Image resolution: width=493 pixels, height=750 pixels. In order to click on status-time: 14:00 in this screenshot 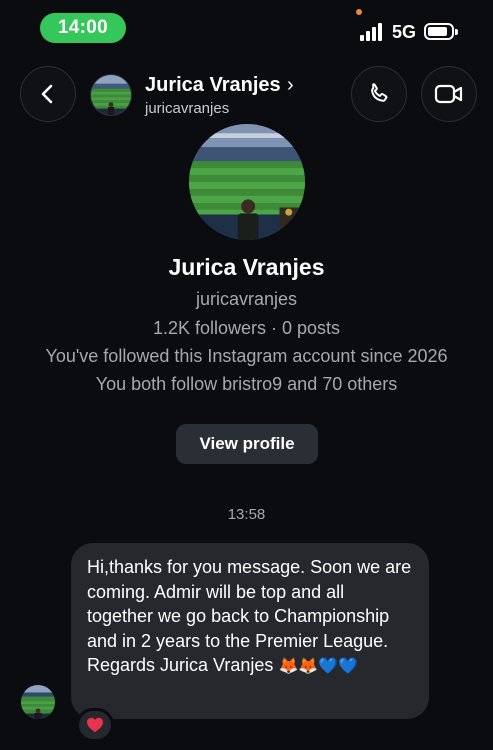, I will do `click(83, 28)`.